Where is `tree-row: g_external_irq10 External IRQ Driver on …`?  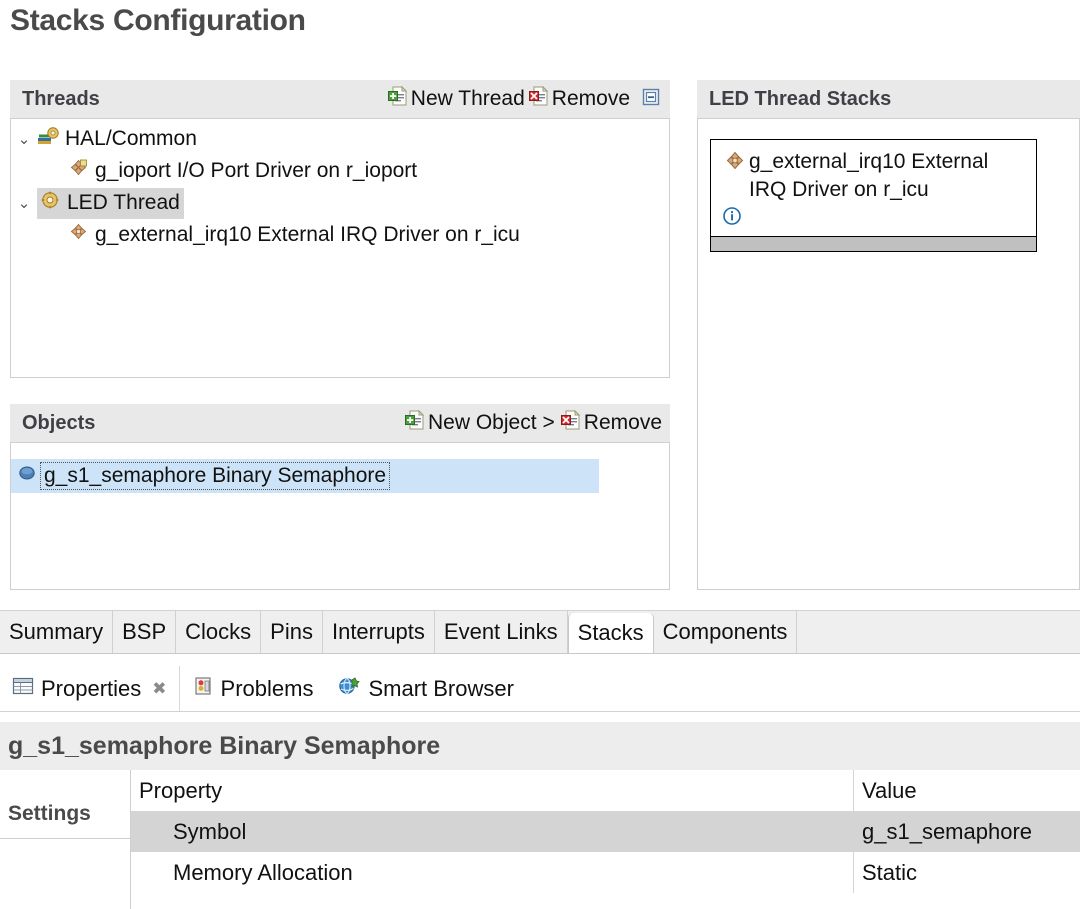 tree-row: g_external_irq10 External IRQ Driver on … is located at coordinates (340, 235).